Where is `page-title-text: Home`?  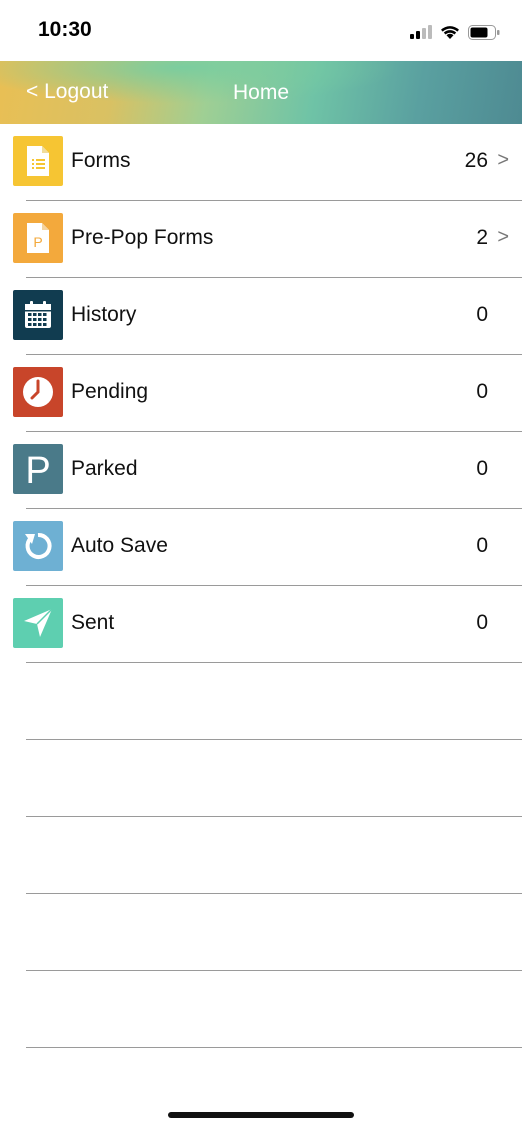 page-title-text: Home is located at coordinates (261, 92).